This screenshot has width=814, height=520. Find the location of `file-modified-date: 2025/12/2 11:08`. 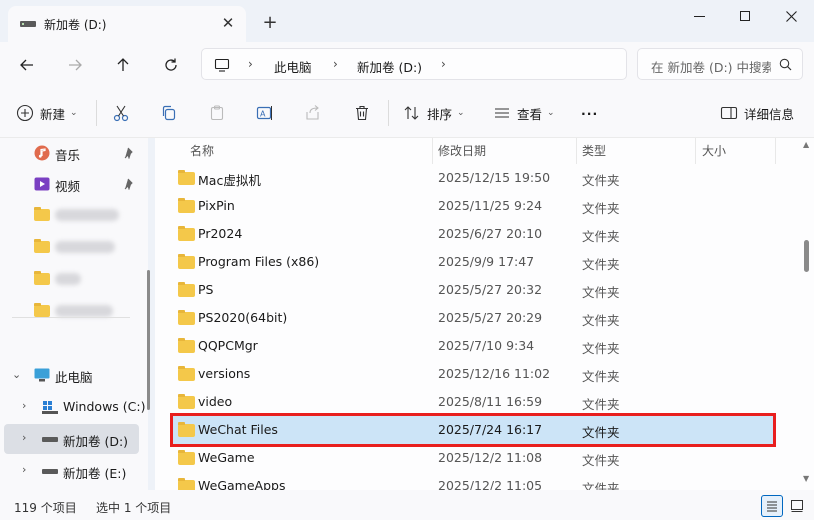

file-modified-date: 2025/12/2 11:08 is located at coordinates (490, 457).